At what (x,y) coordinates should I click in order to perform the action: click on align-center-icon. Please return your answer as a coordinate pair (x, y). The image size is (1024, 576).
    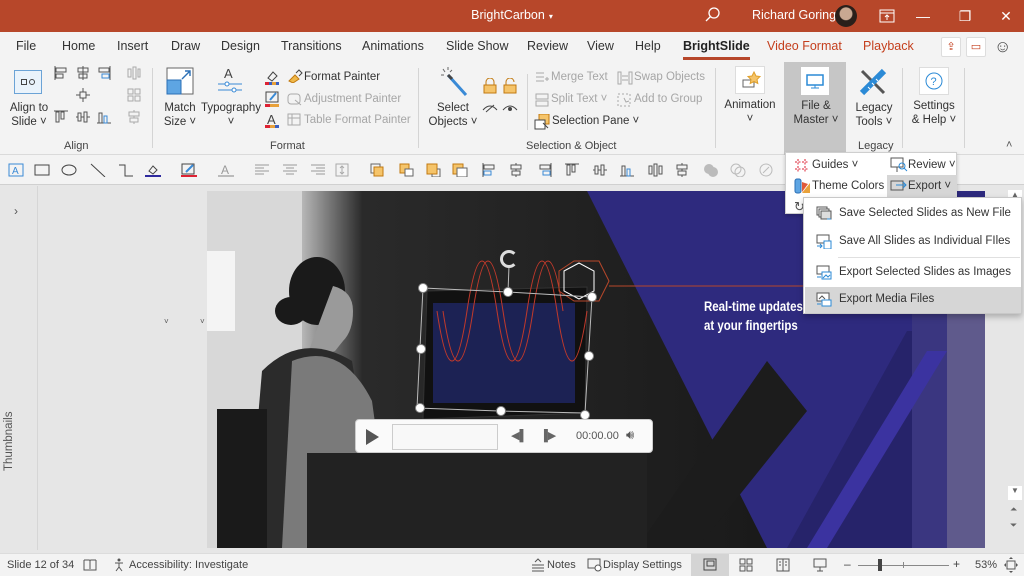
    Looking at the image, I should click on (83, 73).